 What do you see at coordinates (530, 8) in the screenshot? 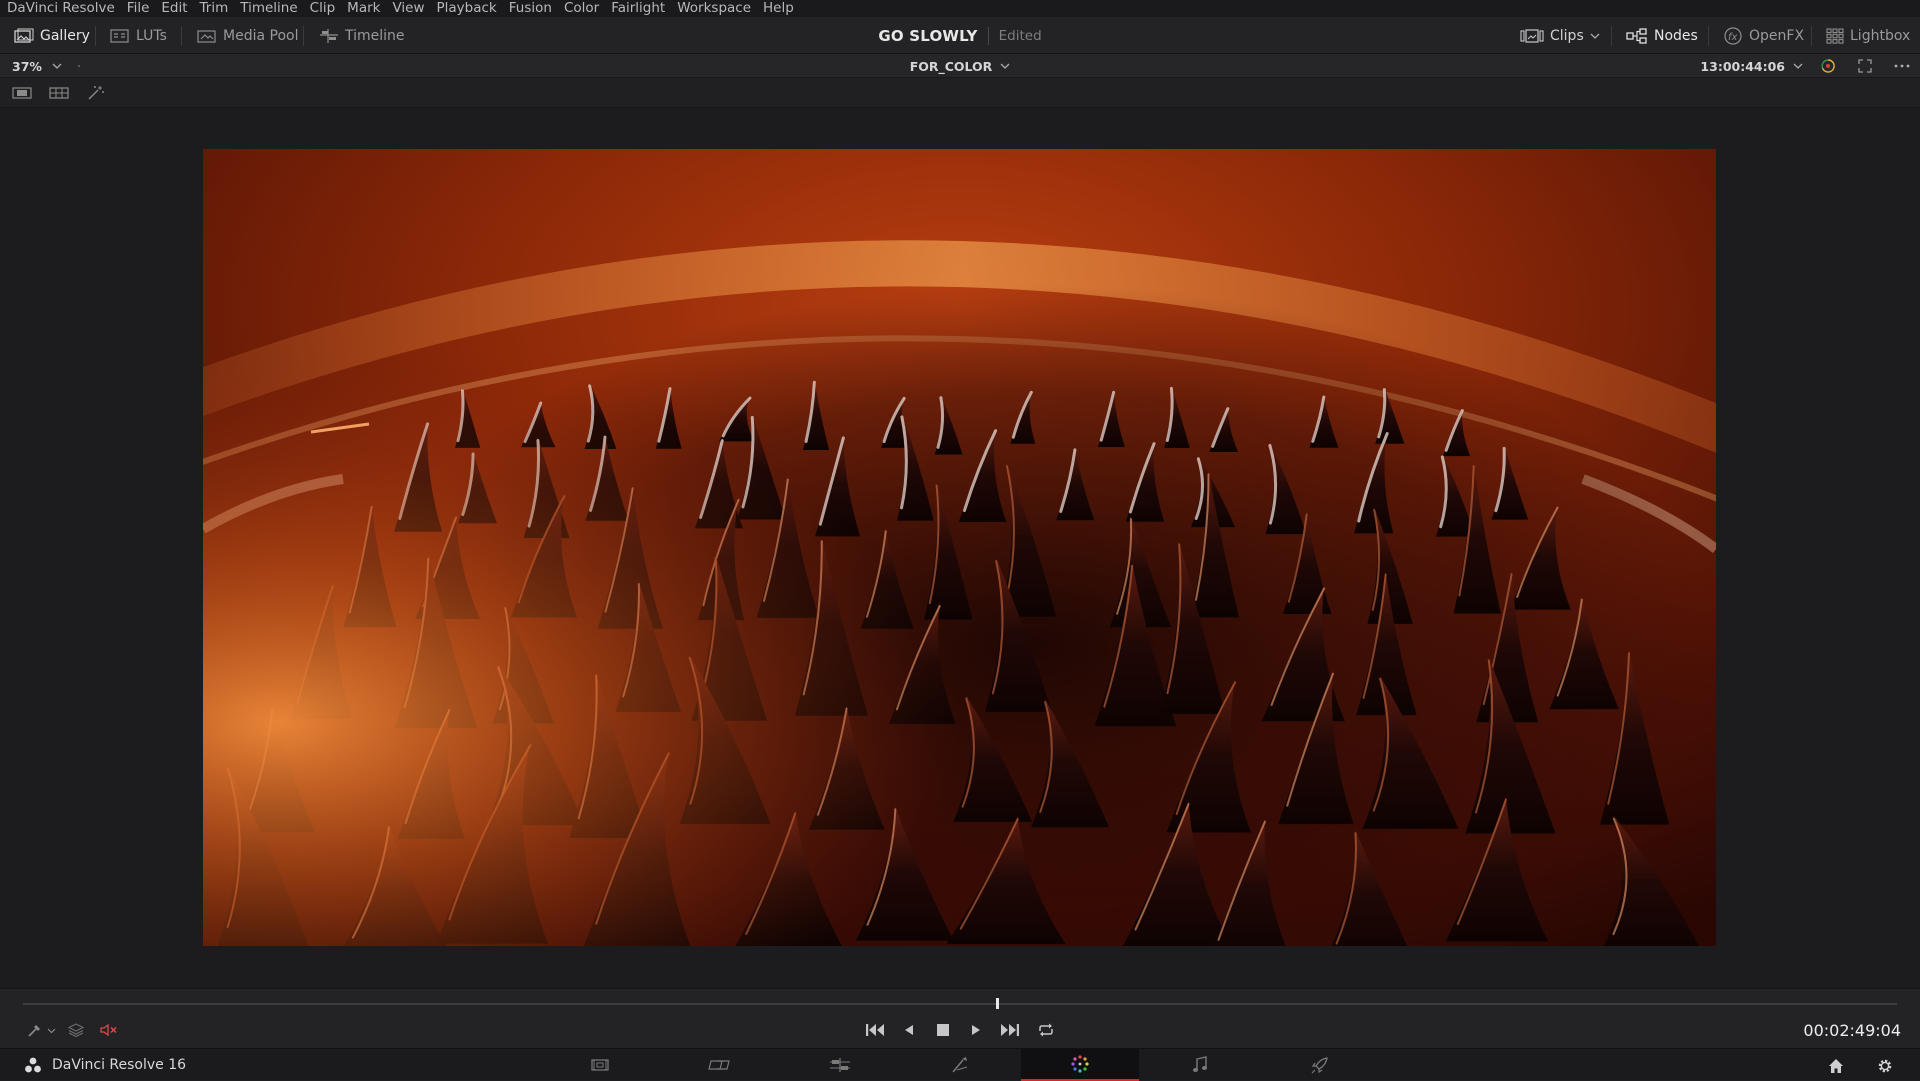
I see `menu-fusion: Fusion` at bounding box center [530, 8].